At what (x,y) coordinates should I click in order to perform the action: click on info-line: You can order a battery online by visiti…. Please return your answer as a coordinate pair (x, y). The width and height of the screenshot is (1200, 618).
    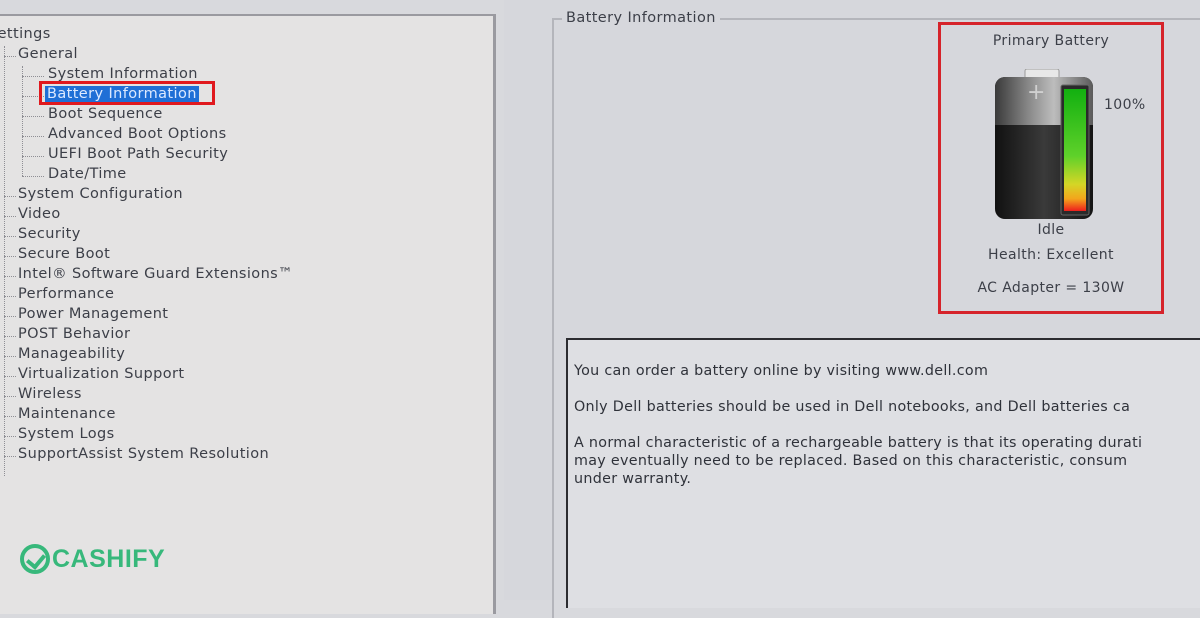
    Looking at the image, I should click on (781, 371).